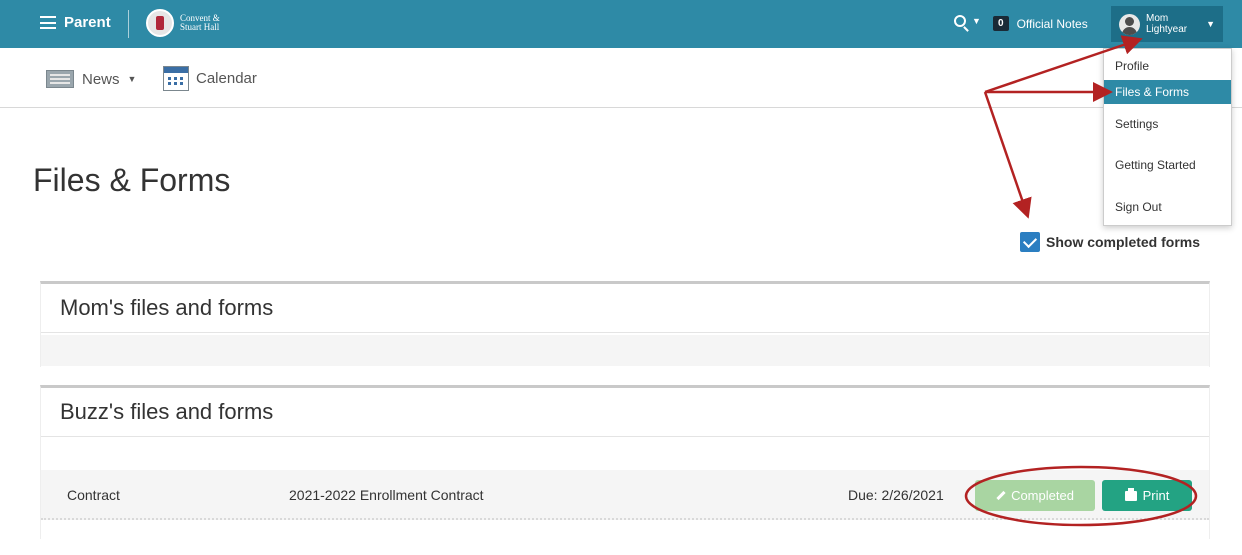  Describe the element at coordinates (226, 78) in the screenshot. I see `calendar-label: Calendar` at that location.